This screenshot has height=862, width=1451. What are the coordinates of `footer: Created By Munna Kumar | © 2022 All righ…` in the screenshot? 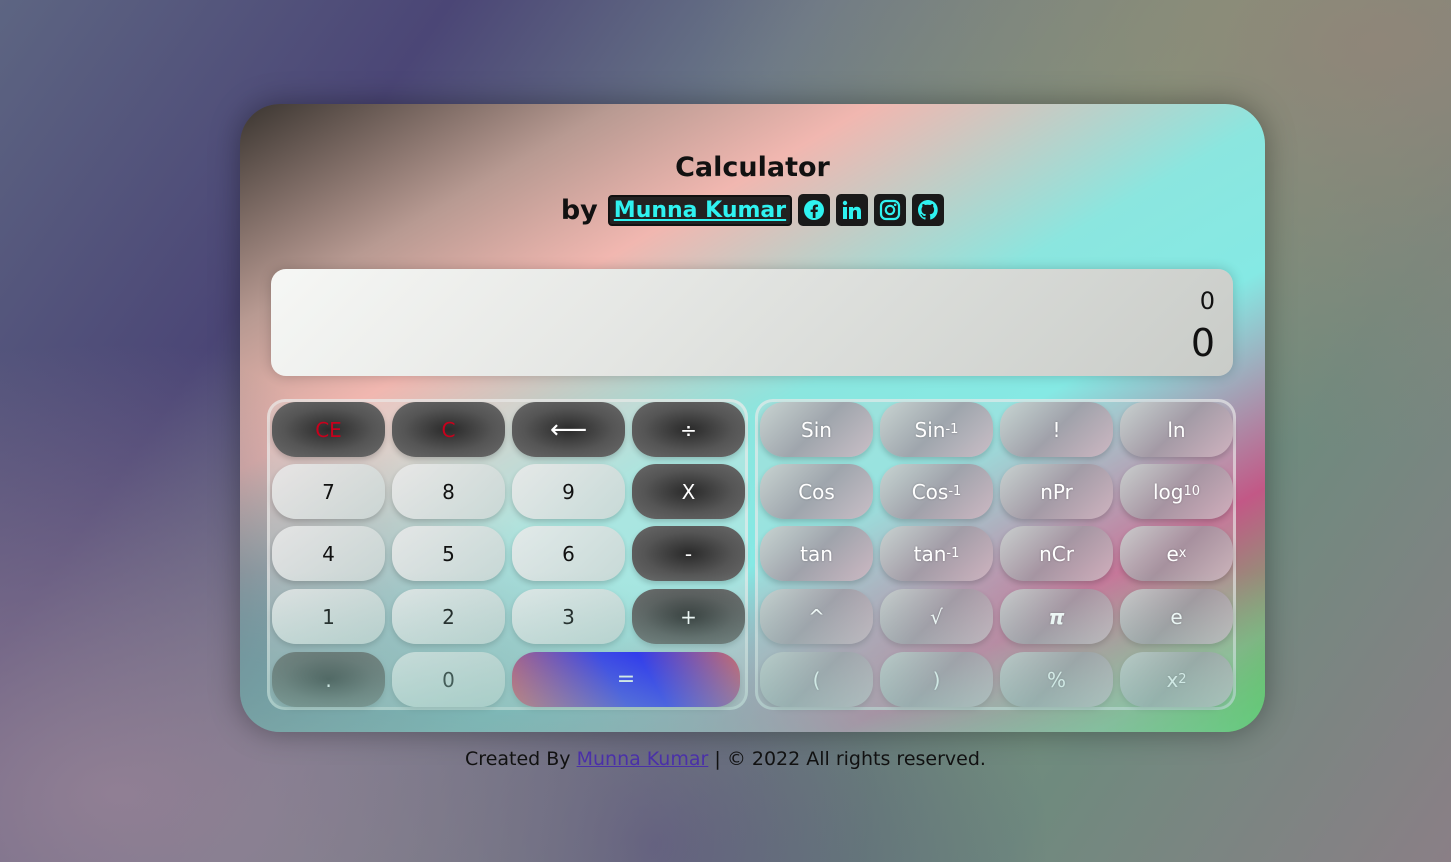 It's located at (725, 759).